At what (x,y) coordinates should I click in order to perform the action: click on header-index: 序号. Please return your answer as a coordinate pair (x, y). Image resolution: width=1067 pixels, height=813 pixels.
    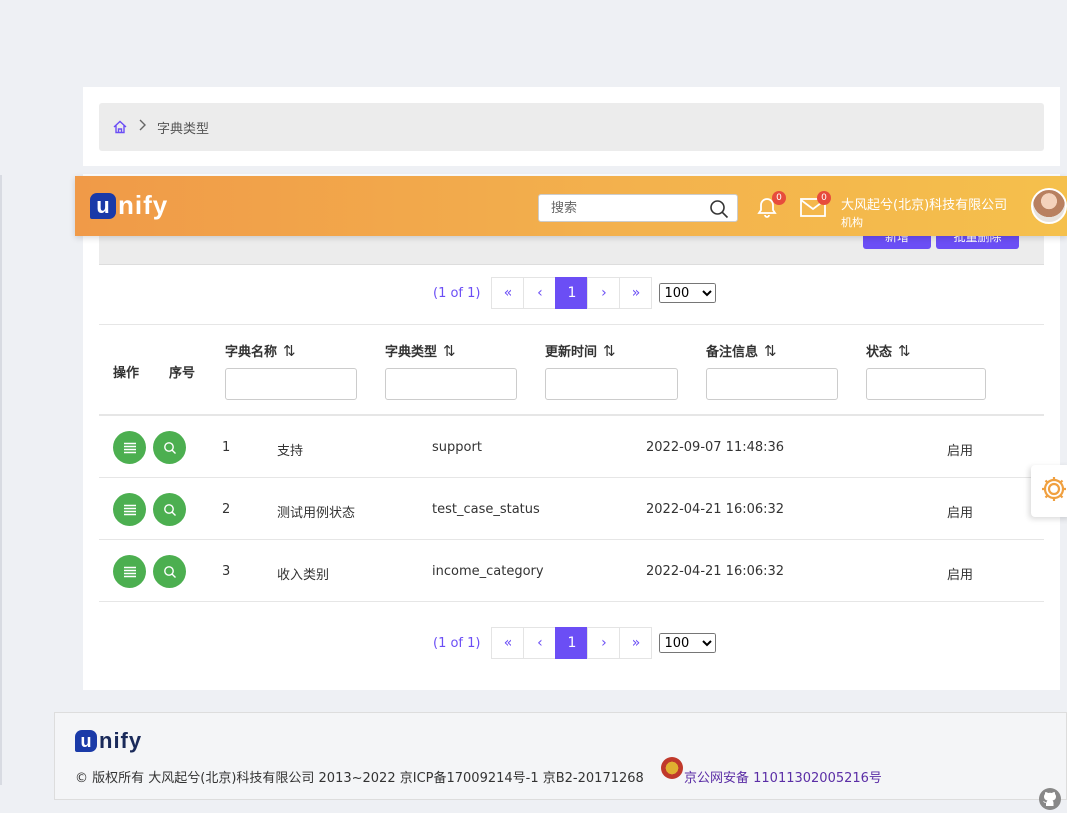
    Looking at the image, I should click on (182, 373).